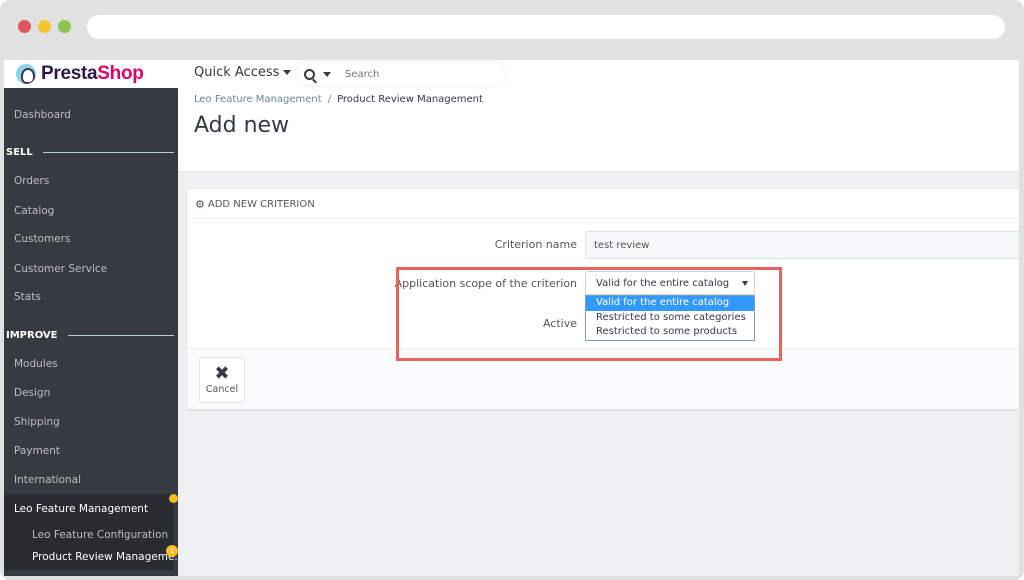  What do you see at coordinates (100, 535) in the screenshot?
I see `sidebar-subitem-leo-feature-configuration: Leo Feature Configuration` at bounding box center [100, 535].